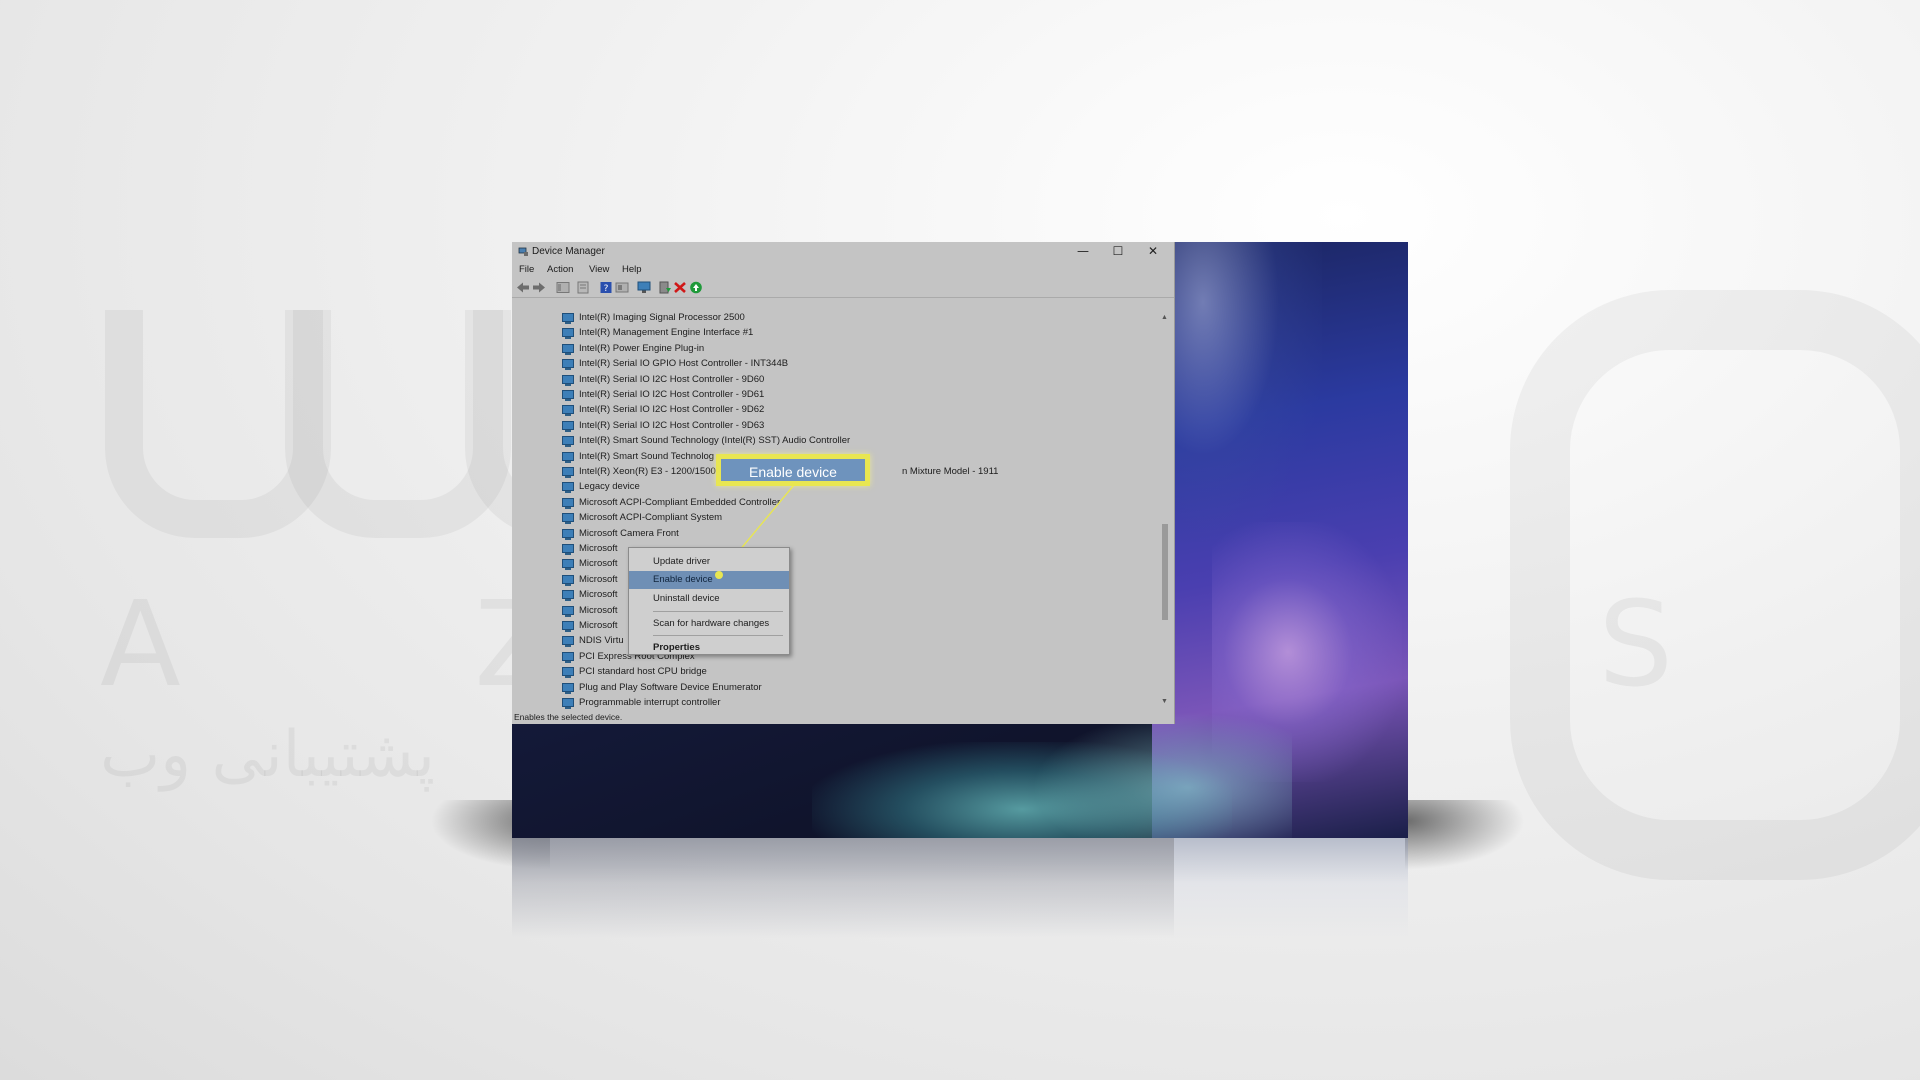  Describe the element at coordinates (644, 287) in the screenshot. I see `monitor-icon` at that location.